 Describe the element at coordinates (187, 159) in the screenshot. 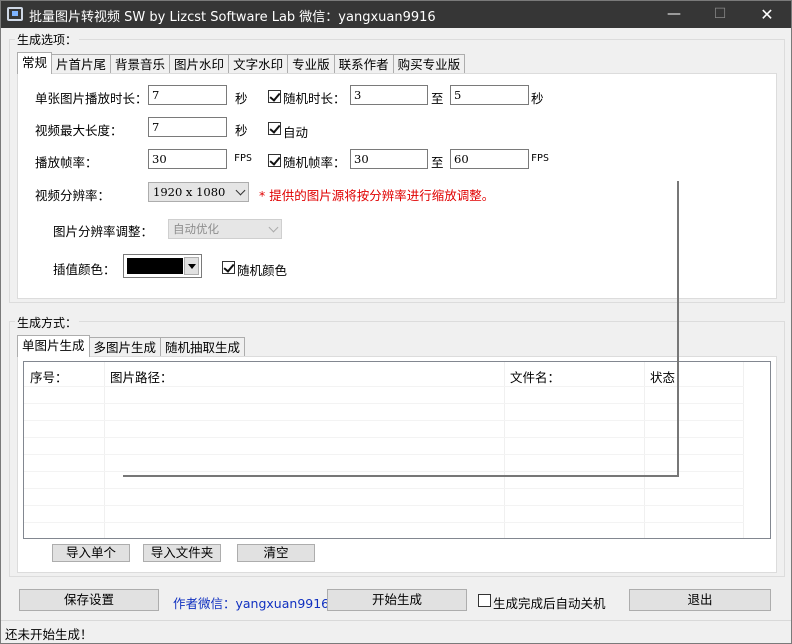

I see `fps-input: 30` at that location.